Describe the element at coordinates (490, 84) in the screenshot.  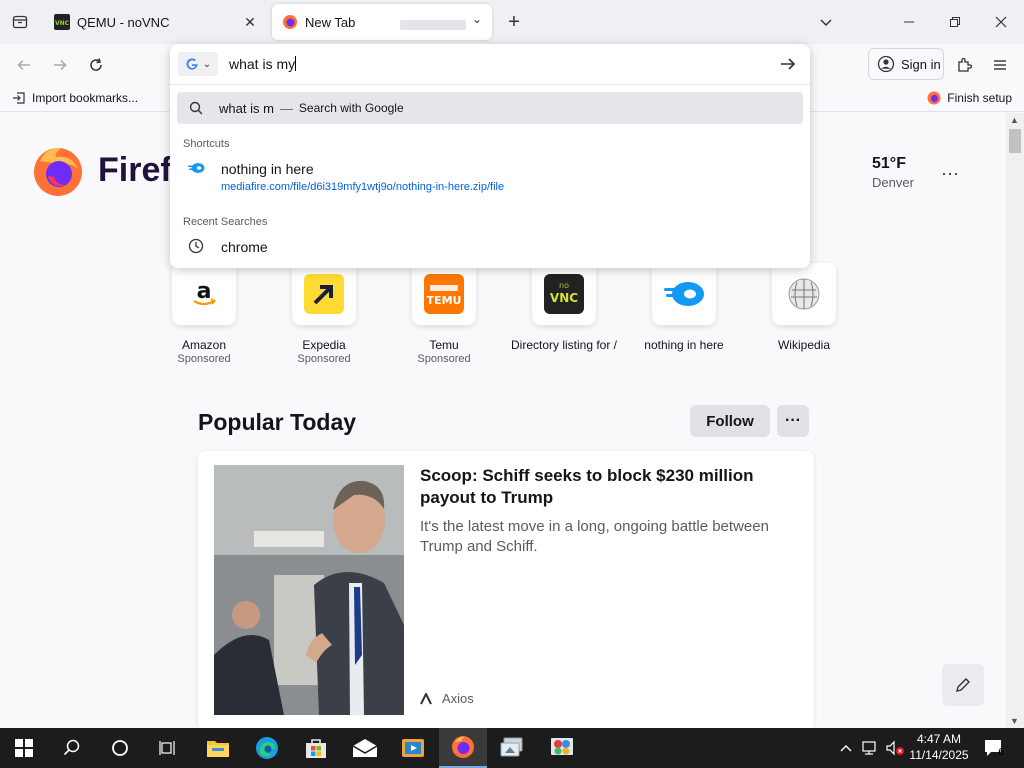
I see `divider` at that location.